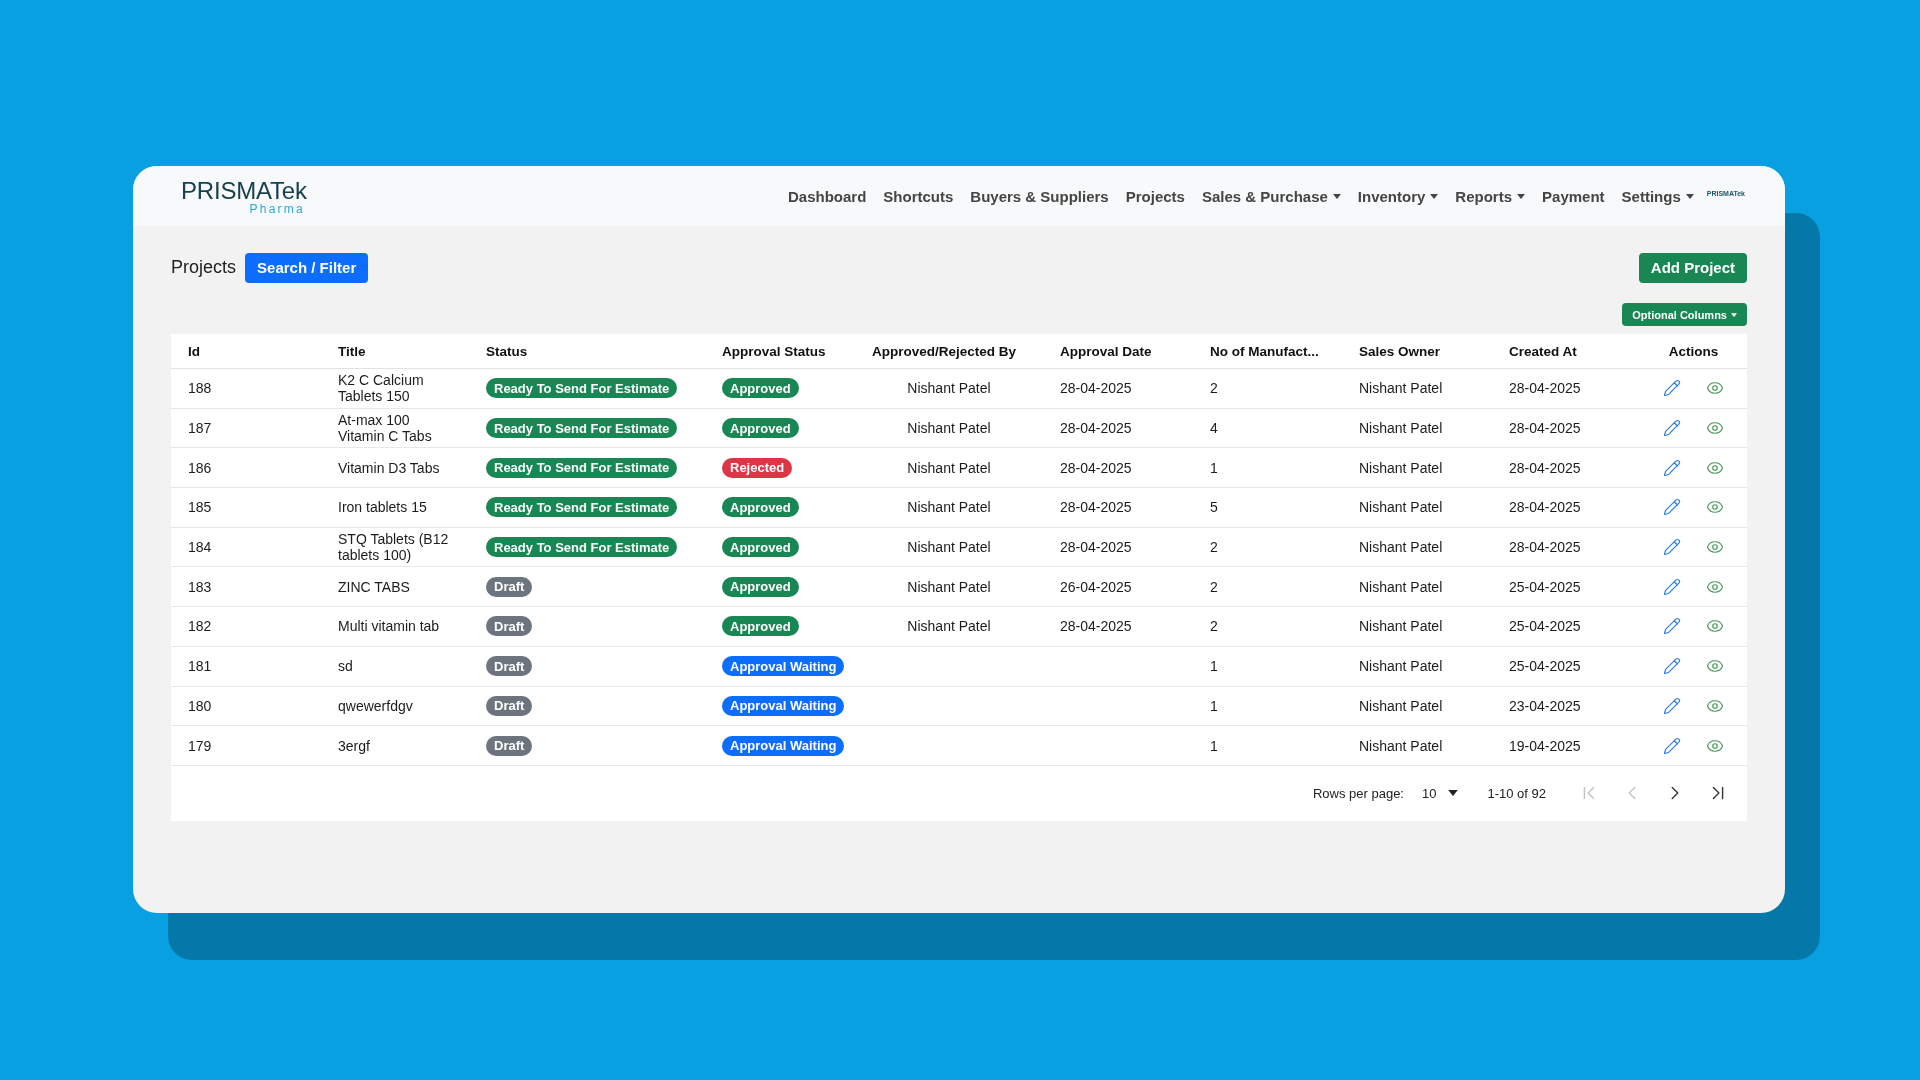 The image size is (1920, 1080). I want to click on table-cell: ZINC TABS, so click(374, 586).